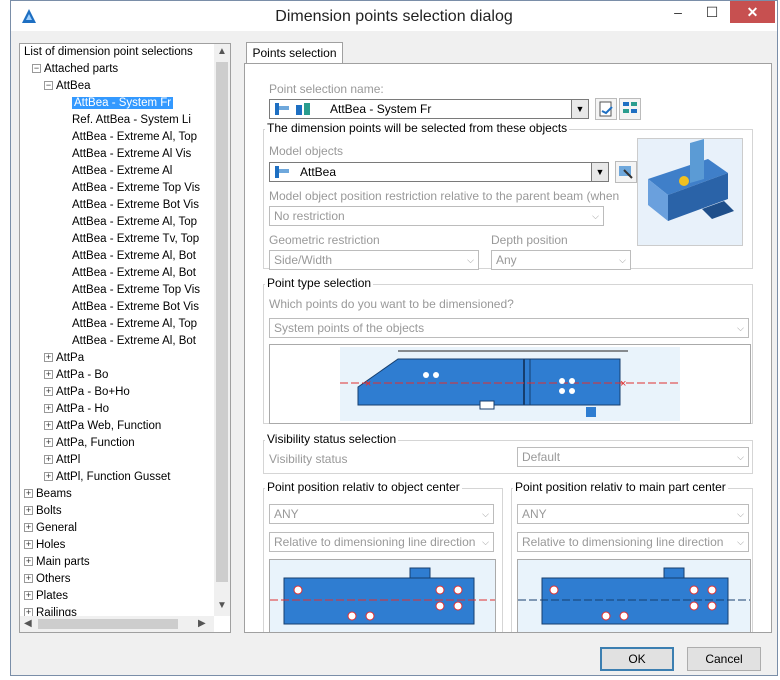  I want to click on tree-item: + AttPa - Bo, so click(76, 375).